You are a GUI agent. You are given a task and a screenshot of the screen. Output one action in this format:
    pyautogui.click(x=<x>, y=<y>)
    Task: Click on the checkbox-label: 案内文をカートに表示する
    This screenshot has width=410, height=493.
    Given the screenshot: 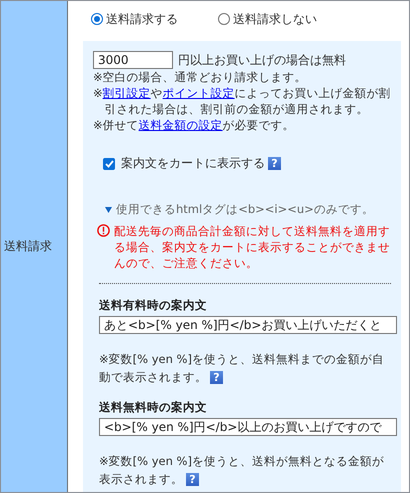 What is the action you would take?
    pyautogui.click(x=193, y=163)
    